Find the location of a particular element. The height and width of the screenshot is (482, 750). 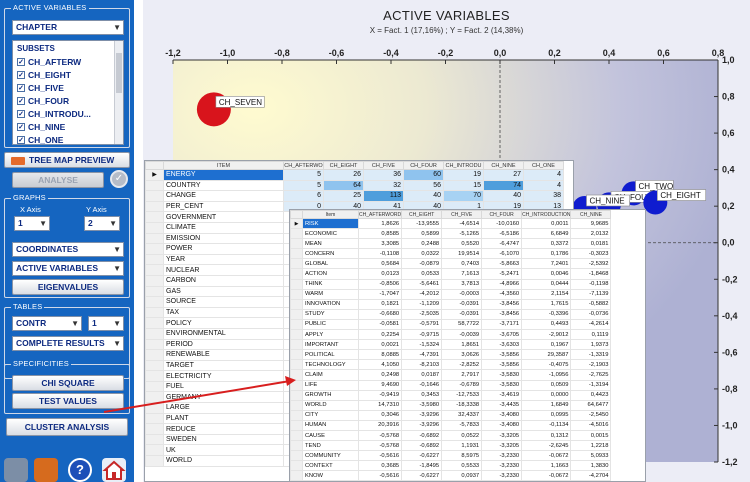

annotation-arrow is located at coordinates (199, 394).